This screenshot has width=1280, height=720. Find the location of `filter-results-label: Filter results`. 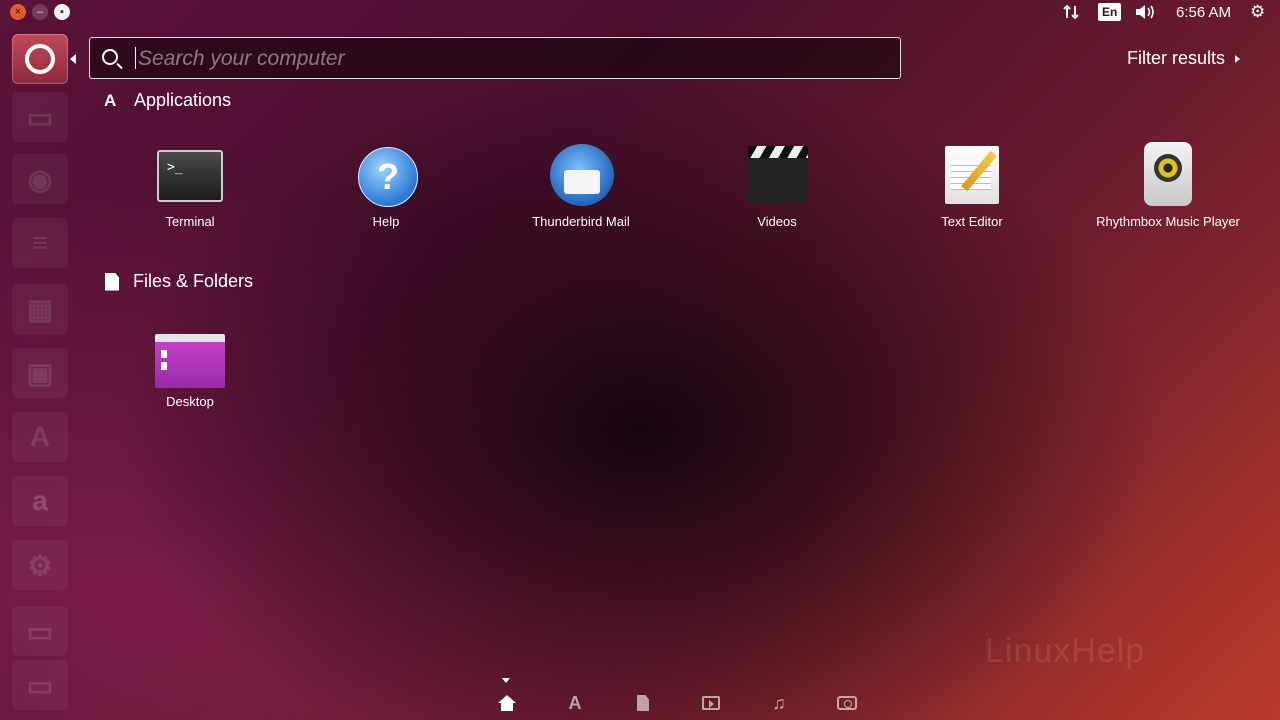

filter-results-label: Filter results is located at coordinates (1176, 58).